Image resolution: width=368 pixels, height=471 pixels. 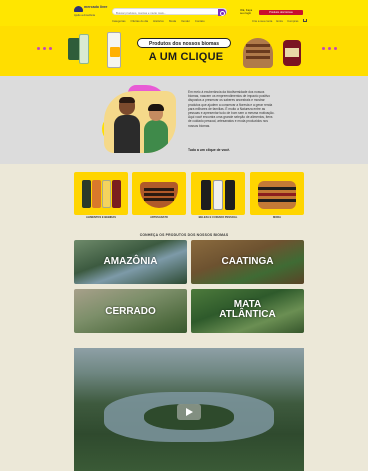 I want to click on signin-link: Olá, Faça seu login, so click(x=246, y=12).